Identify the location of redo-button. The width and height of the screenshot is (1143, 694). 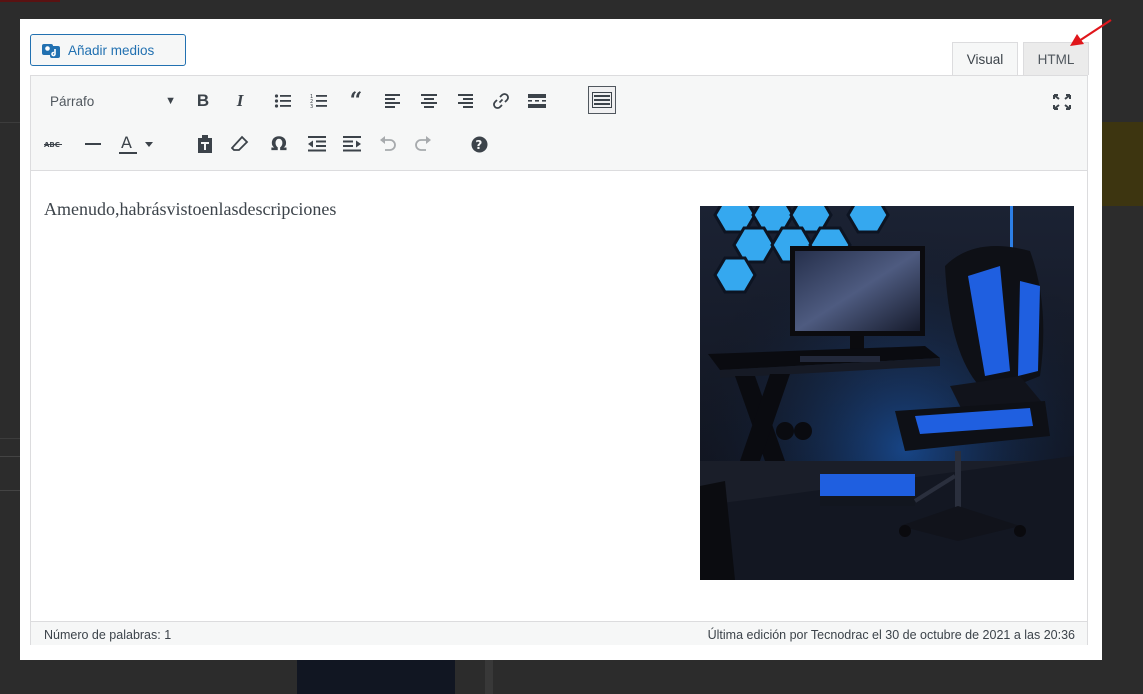
(423, 144).